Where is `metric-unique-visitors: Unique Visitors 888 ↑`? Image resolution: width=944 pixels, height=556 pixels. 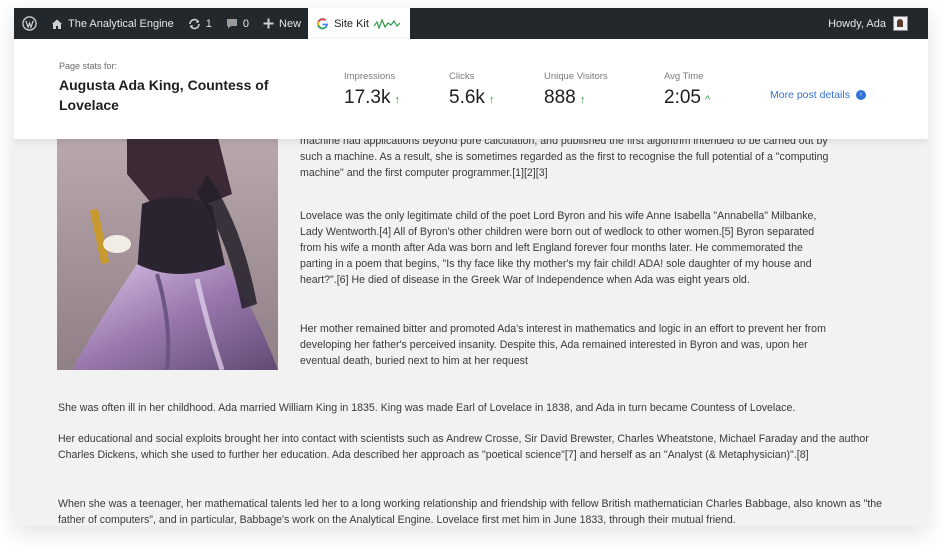
metric-unique-visitors: Unique Visitors 888 ↑ is located at coordinates (576, 90).